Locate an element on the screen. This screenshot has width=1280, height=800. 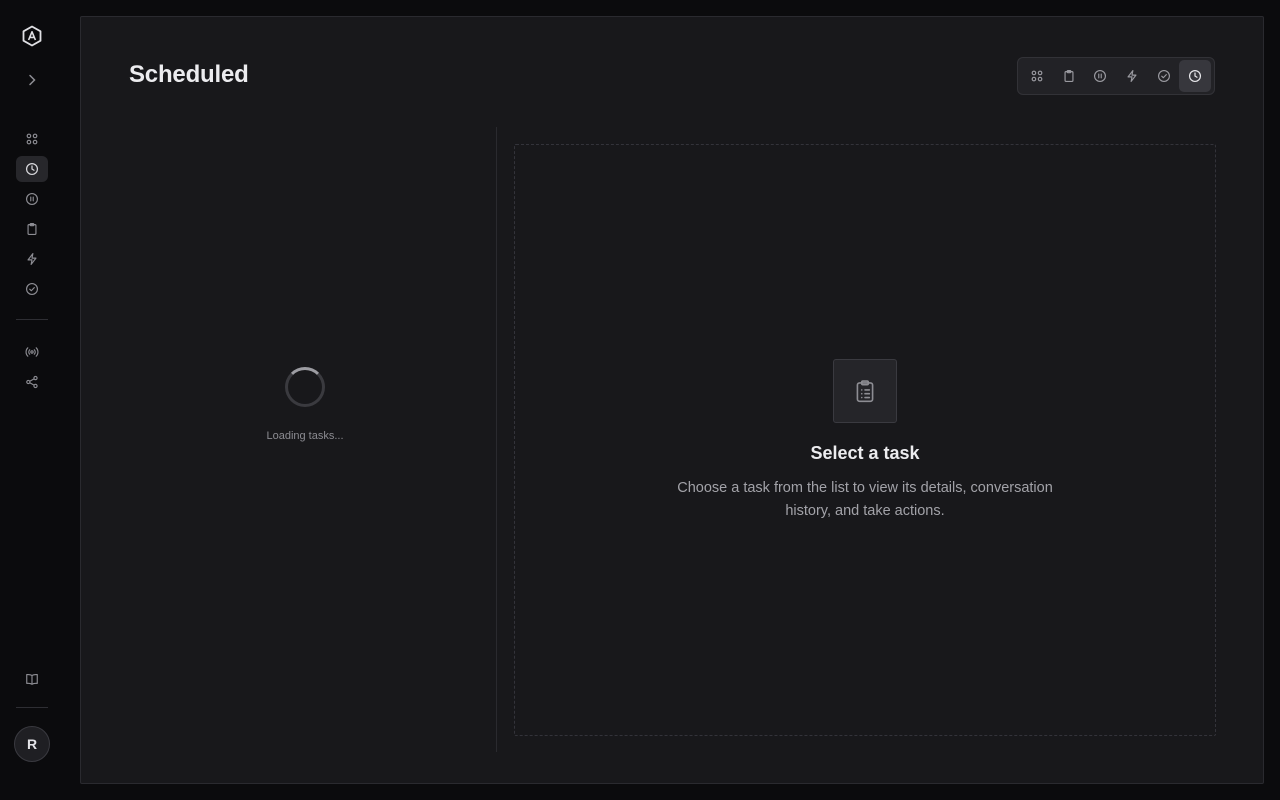
chevron-right-icon is located at coordinates (32, 80).